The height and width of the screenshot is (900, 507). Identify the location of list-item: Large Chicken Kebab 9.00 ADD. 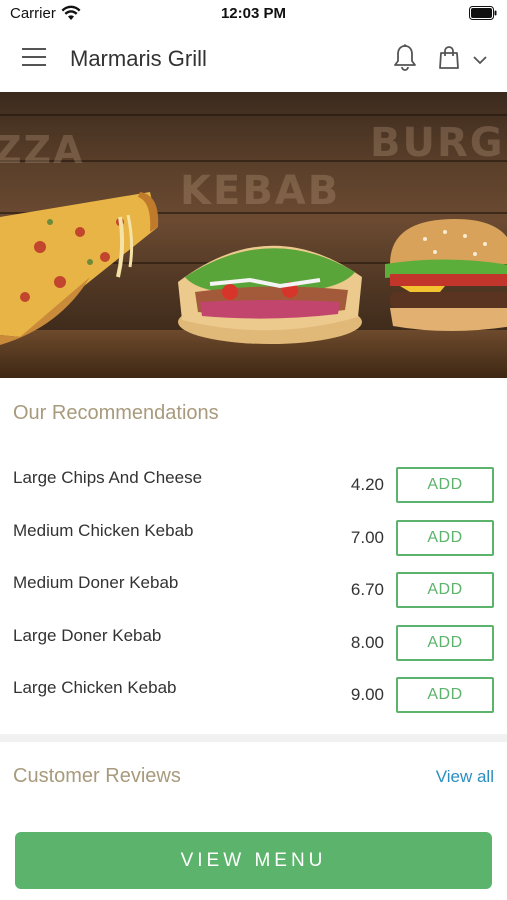
(253, 694).